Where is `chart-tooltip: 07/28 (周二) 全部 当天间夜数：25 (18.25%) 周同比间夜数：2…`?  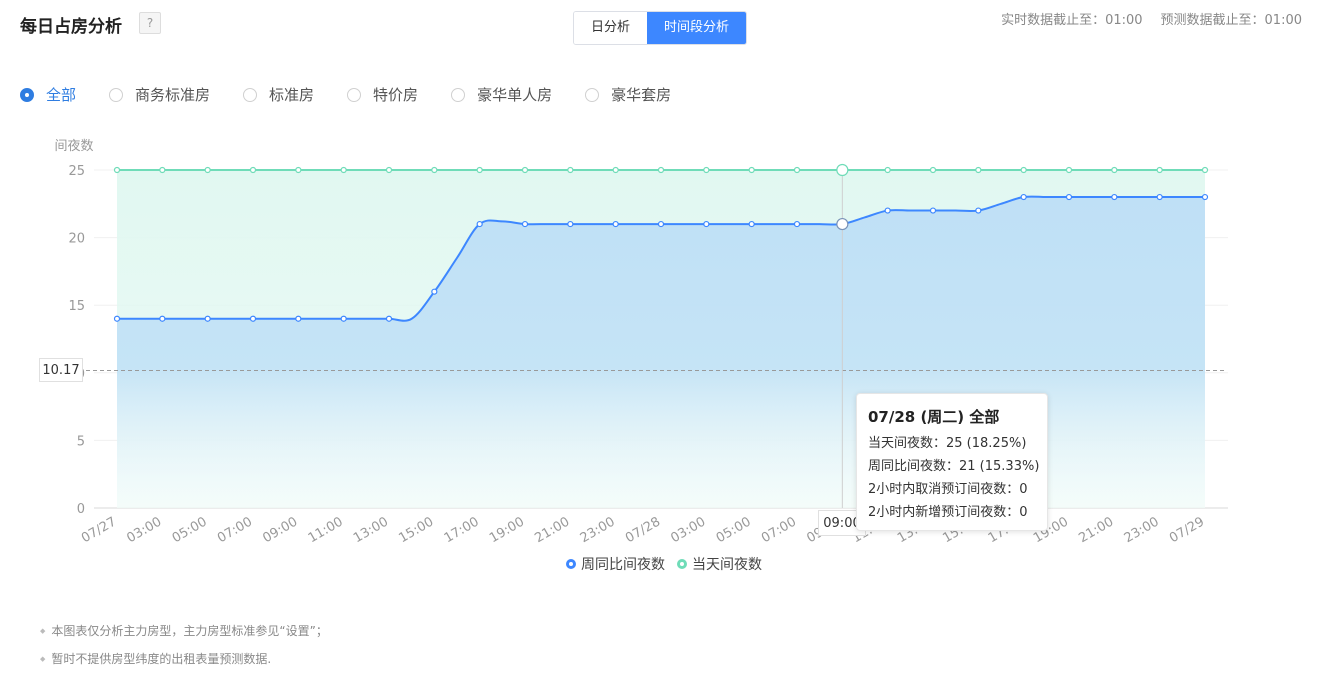
chart-tooltip: 07/28 (周二) 全部 当天间夜数：25 (18.25%) 周同比间夜数：2… is located at coordinates (952, 462).